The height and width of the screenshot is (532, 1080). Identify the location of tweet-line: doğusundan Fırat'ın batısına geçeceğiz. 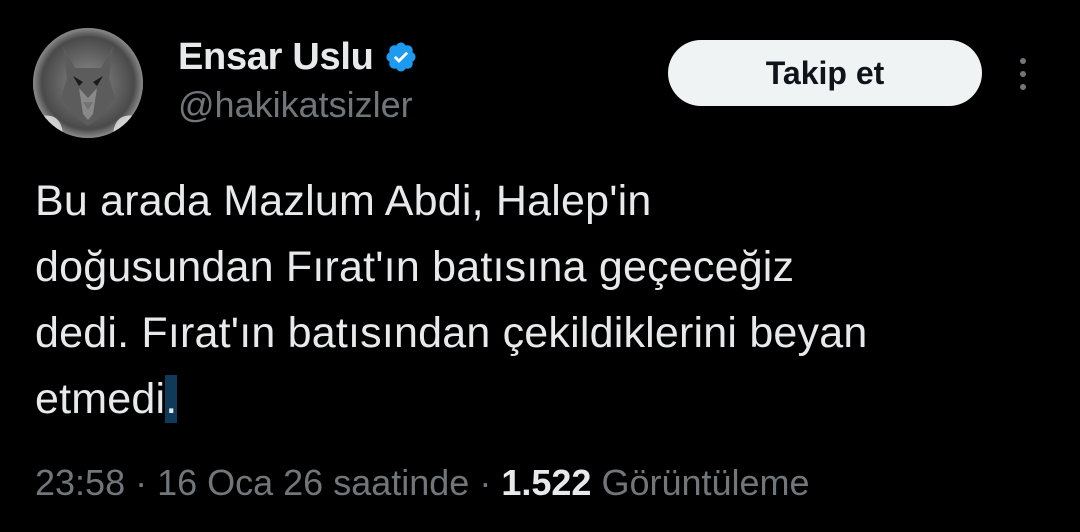
(415, 267).